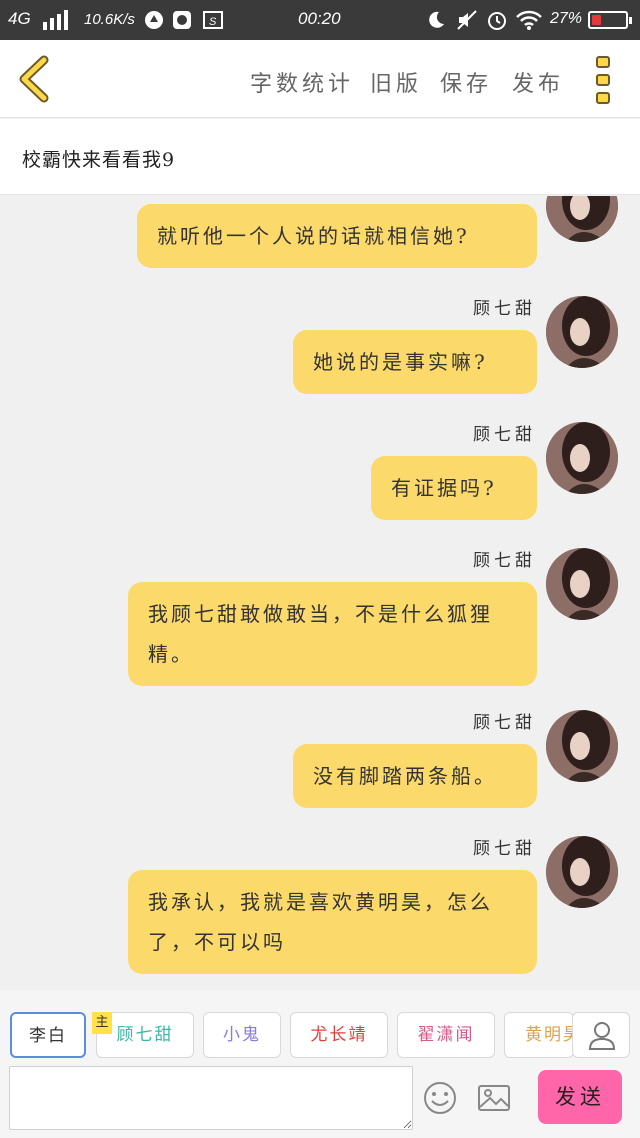 This screenshot has width=640, height=1138. I want to click on chevron-left-icon, so click(34, 79).